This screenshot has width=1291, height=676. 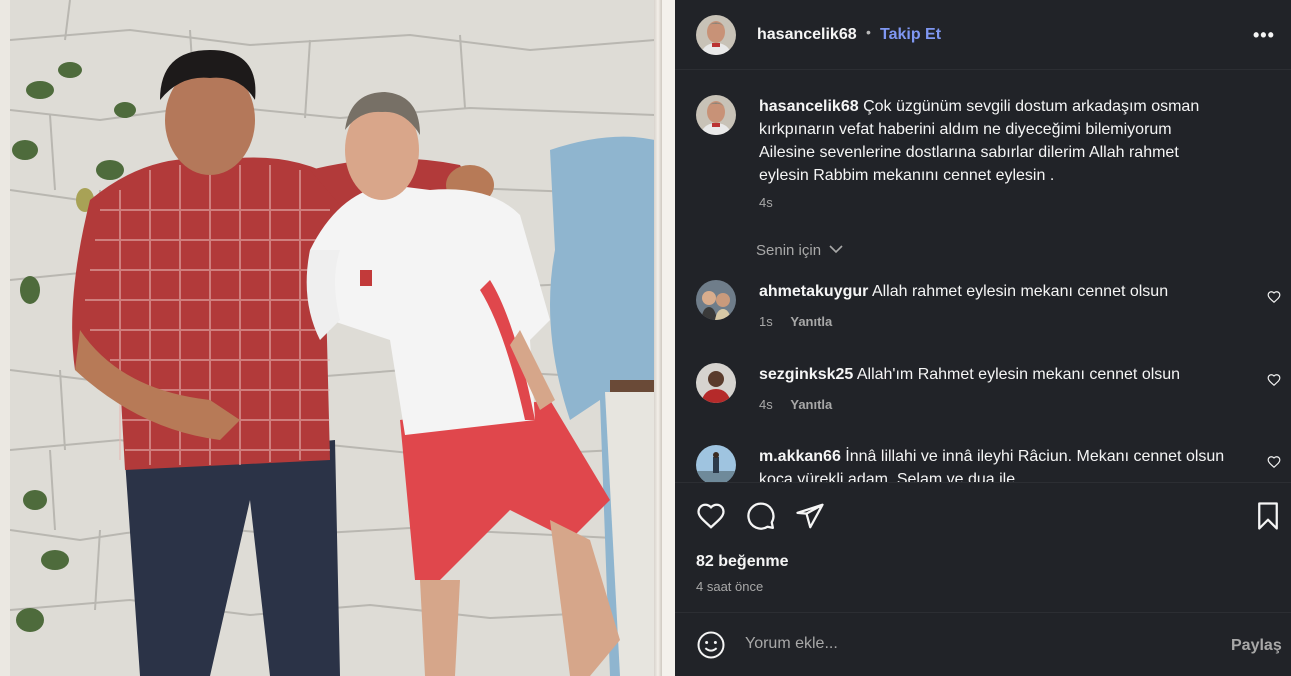 I want to click on comment-username: ahmetakuygur, so click(x=813, y=291).